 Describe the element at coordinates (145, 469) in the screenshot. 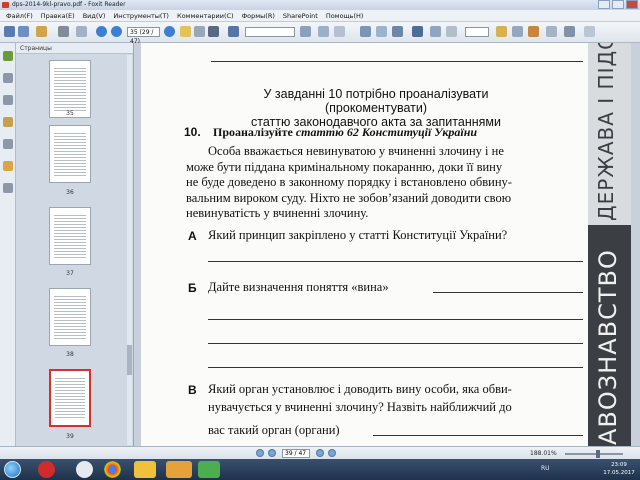

I see `folder-icon` at that location.